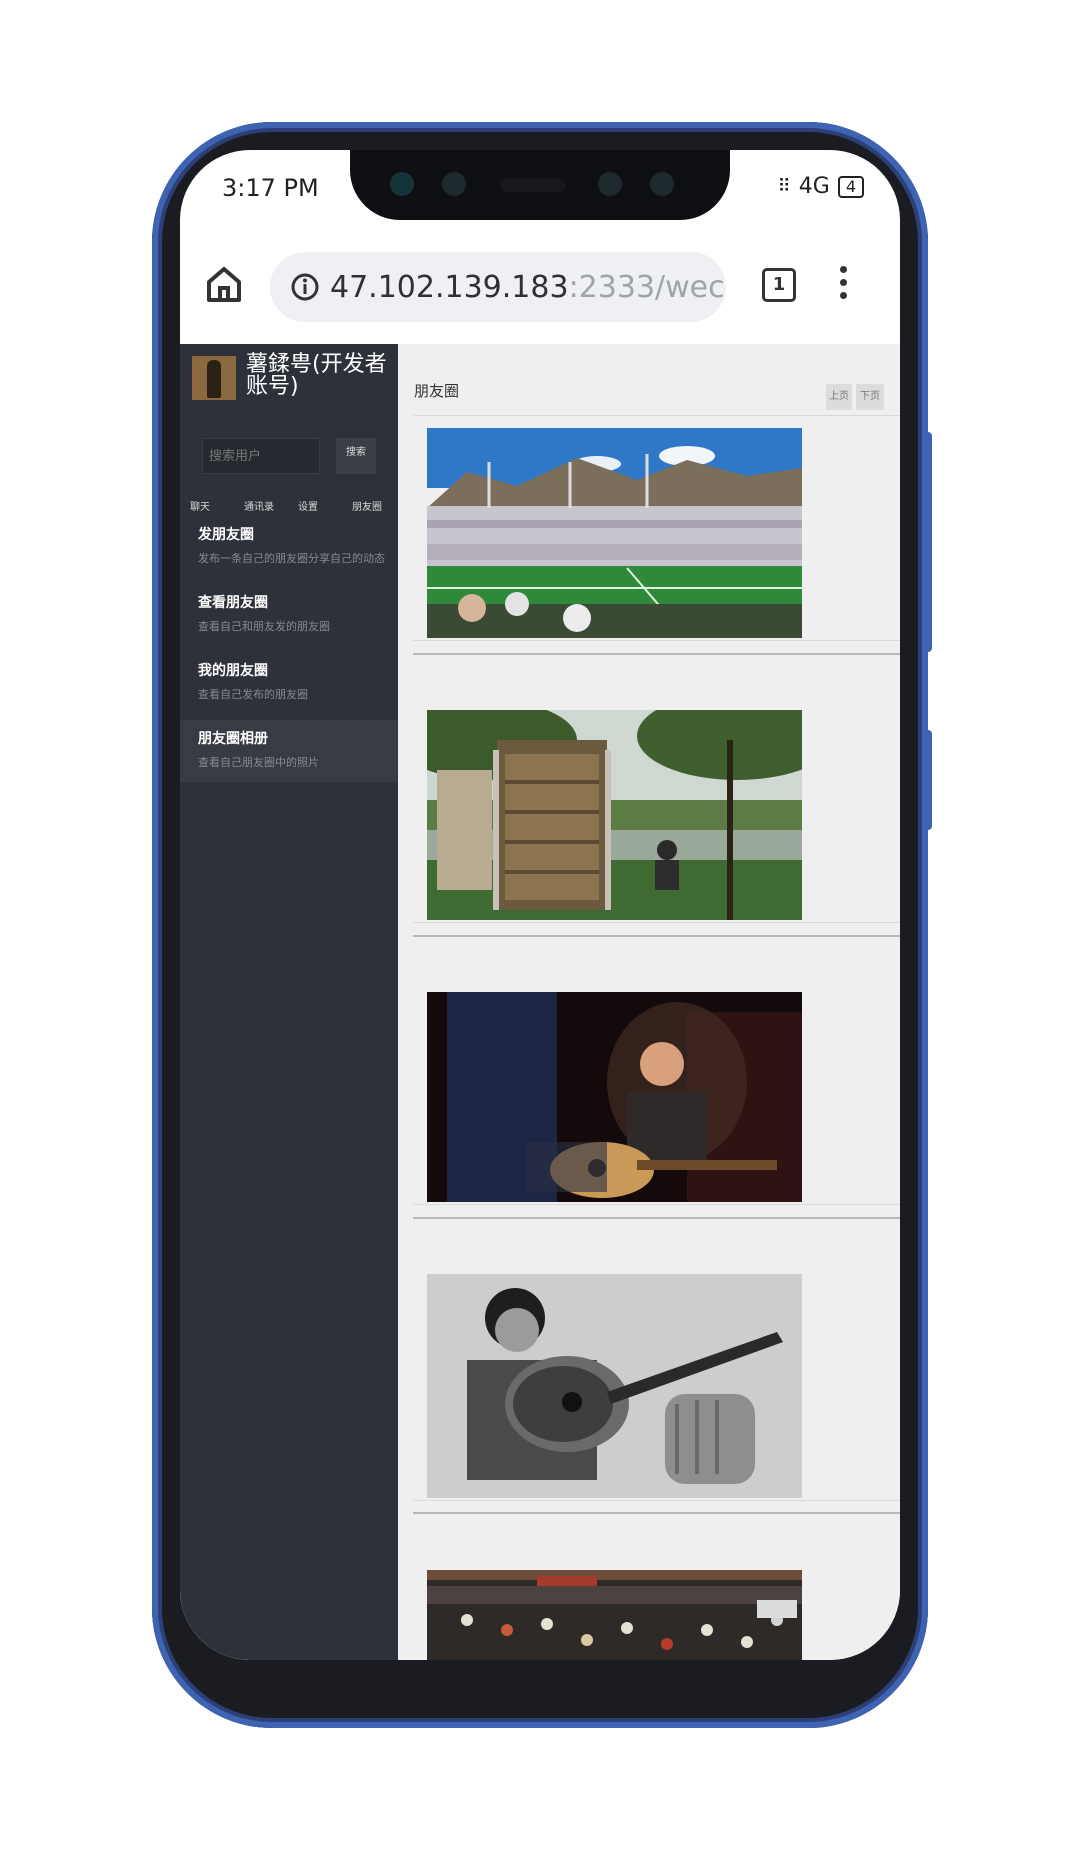  Describe the element at coordinates (226, 535) in the screenshot. I see `menu-item-title: 发朋友圈` at that location.